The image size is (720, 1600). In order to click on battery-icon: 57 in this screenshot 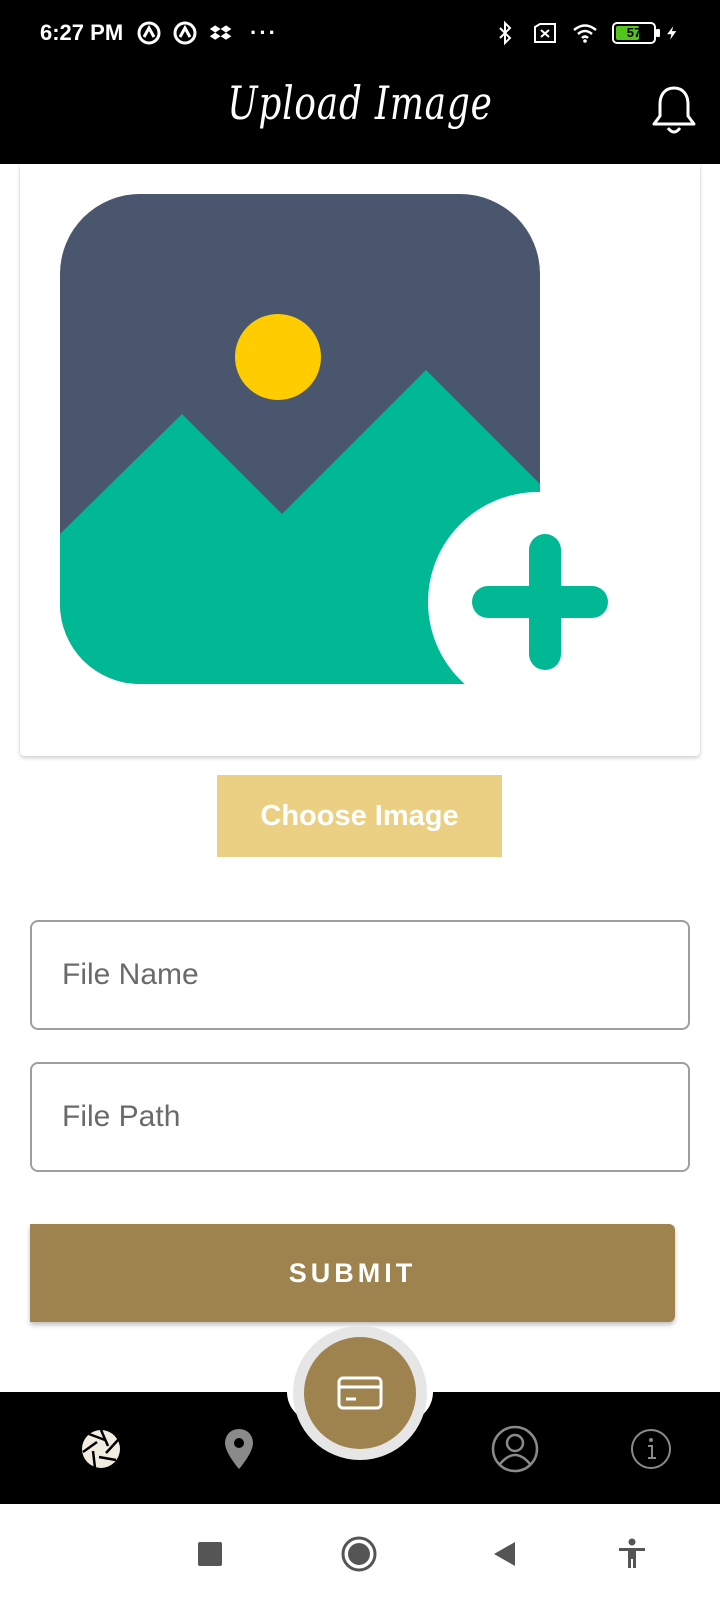, I will do `click(636, 33)`.